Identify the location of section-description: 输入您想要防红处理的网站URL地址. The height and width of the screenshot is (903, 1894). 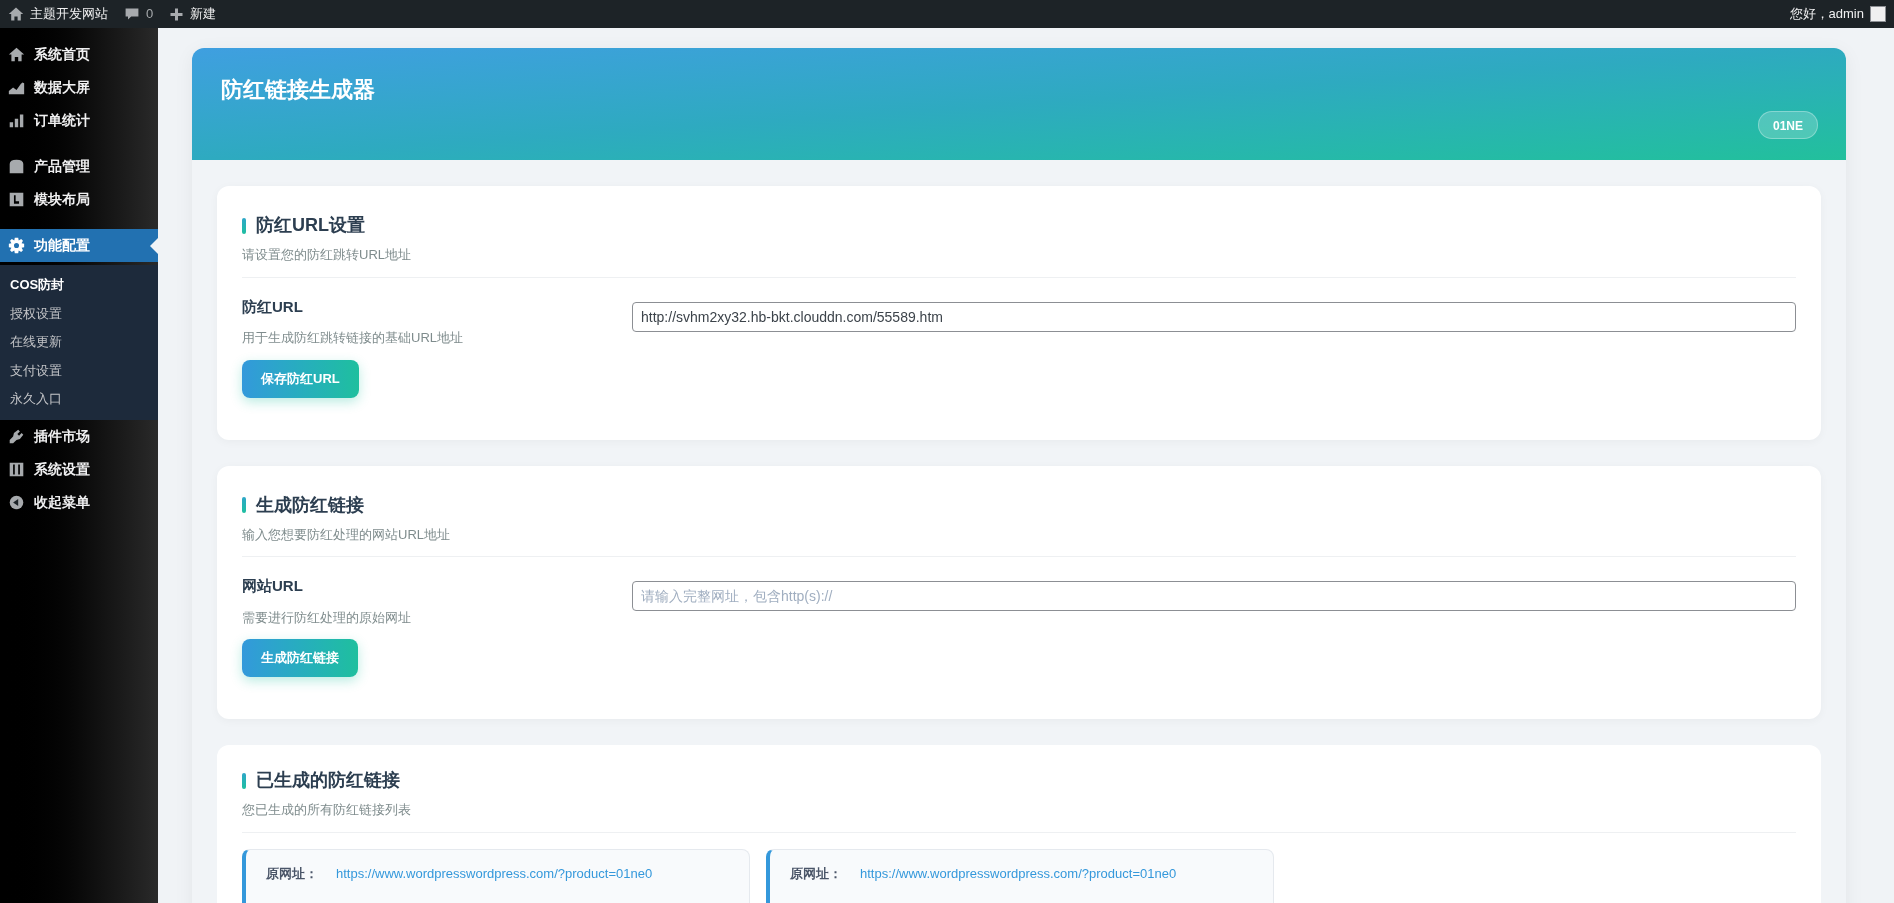
(346, 534).